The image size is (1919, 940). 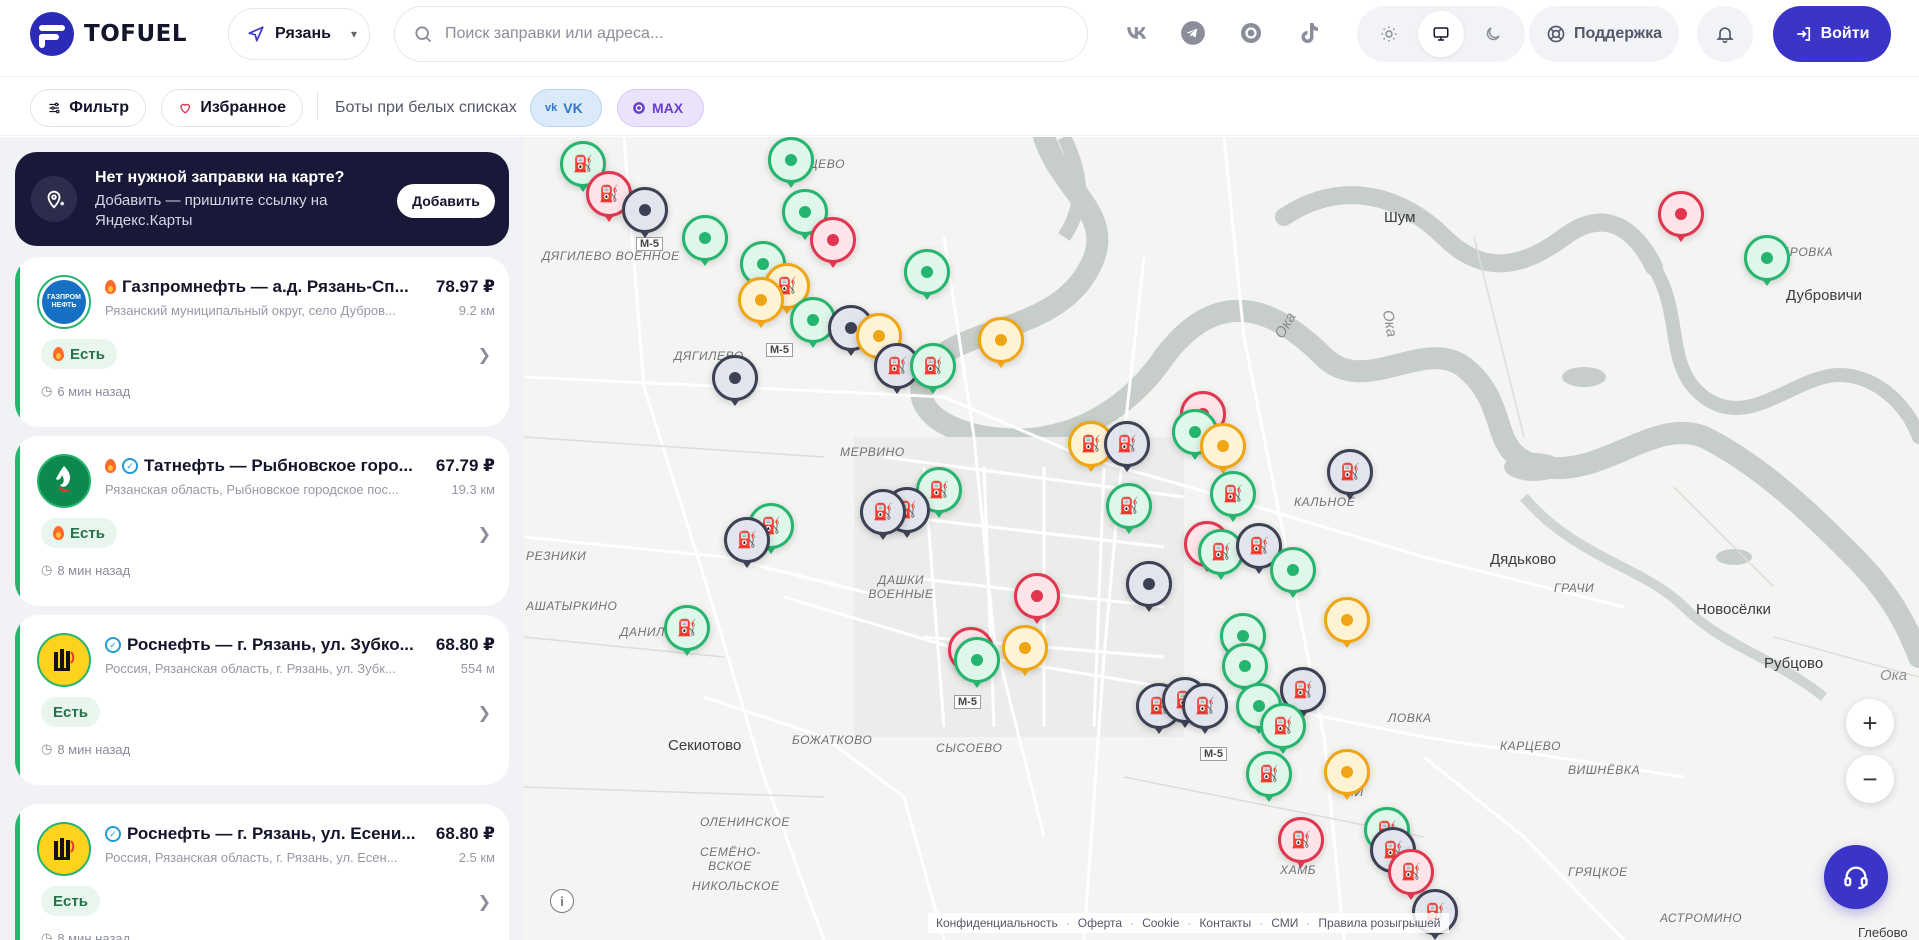 What do you see at coordinates (1870, 723) in the screenshot?
I see `zoom-in-button: +` at bounding box center [1870, 723].